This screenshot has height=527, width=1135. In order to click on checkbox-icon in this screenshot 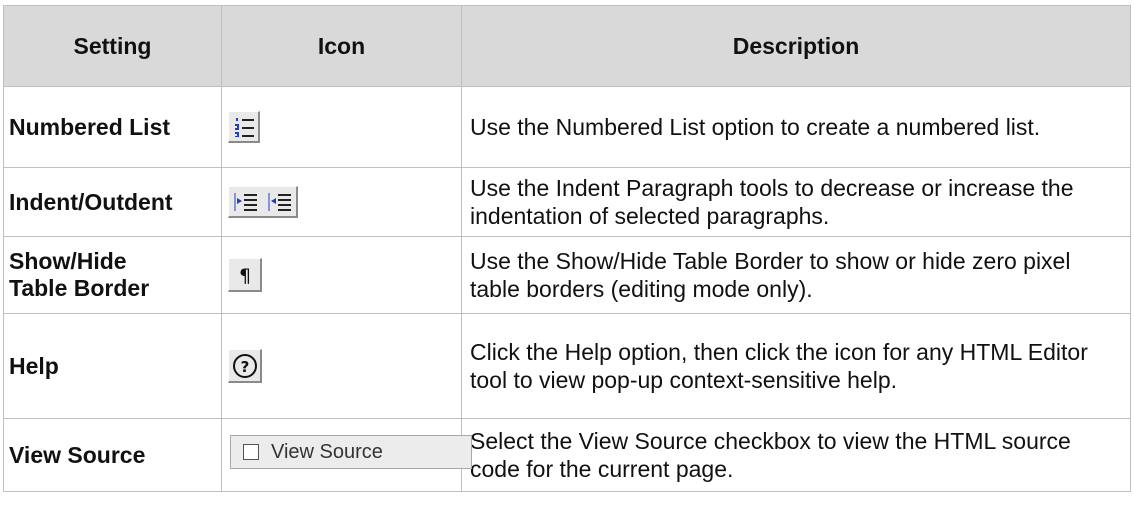, I will do `click(251, 452)`.